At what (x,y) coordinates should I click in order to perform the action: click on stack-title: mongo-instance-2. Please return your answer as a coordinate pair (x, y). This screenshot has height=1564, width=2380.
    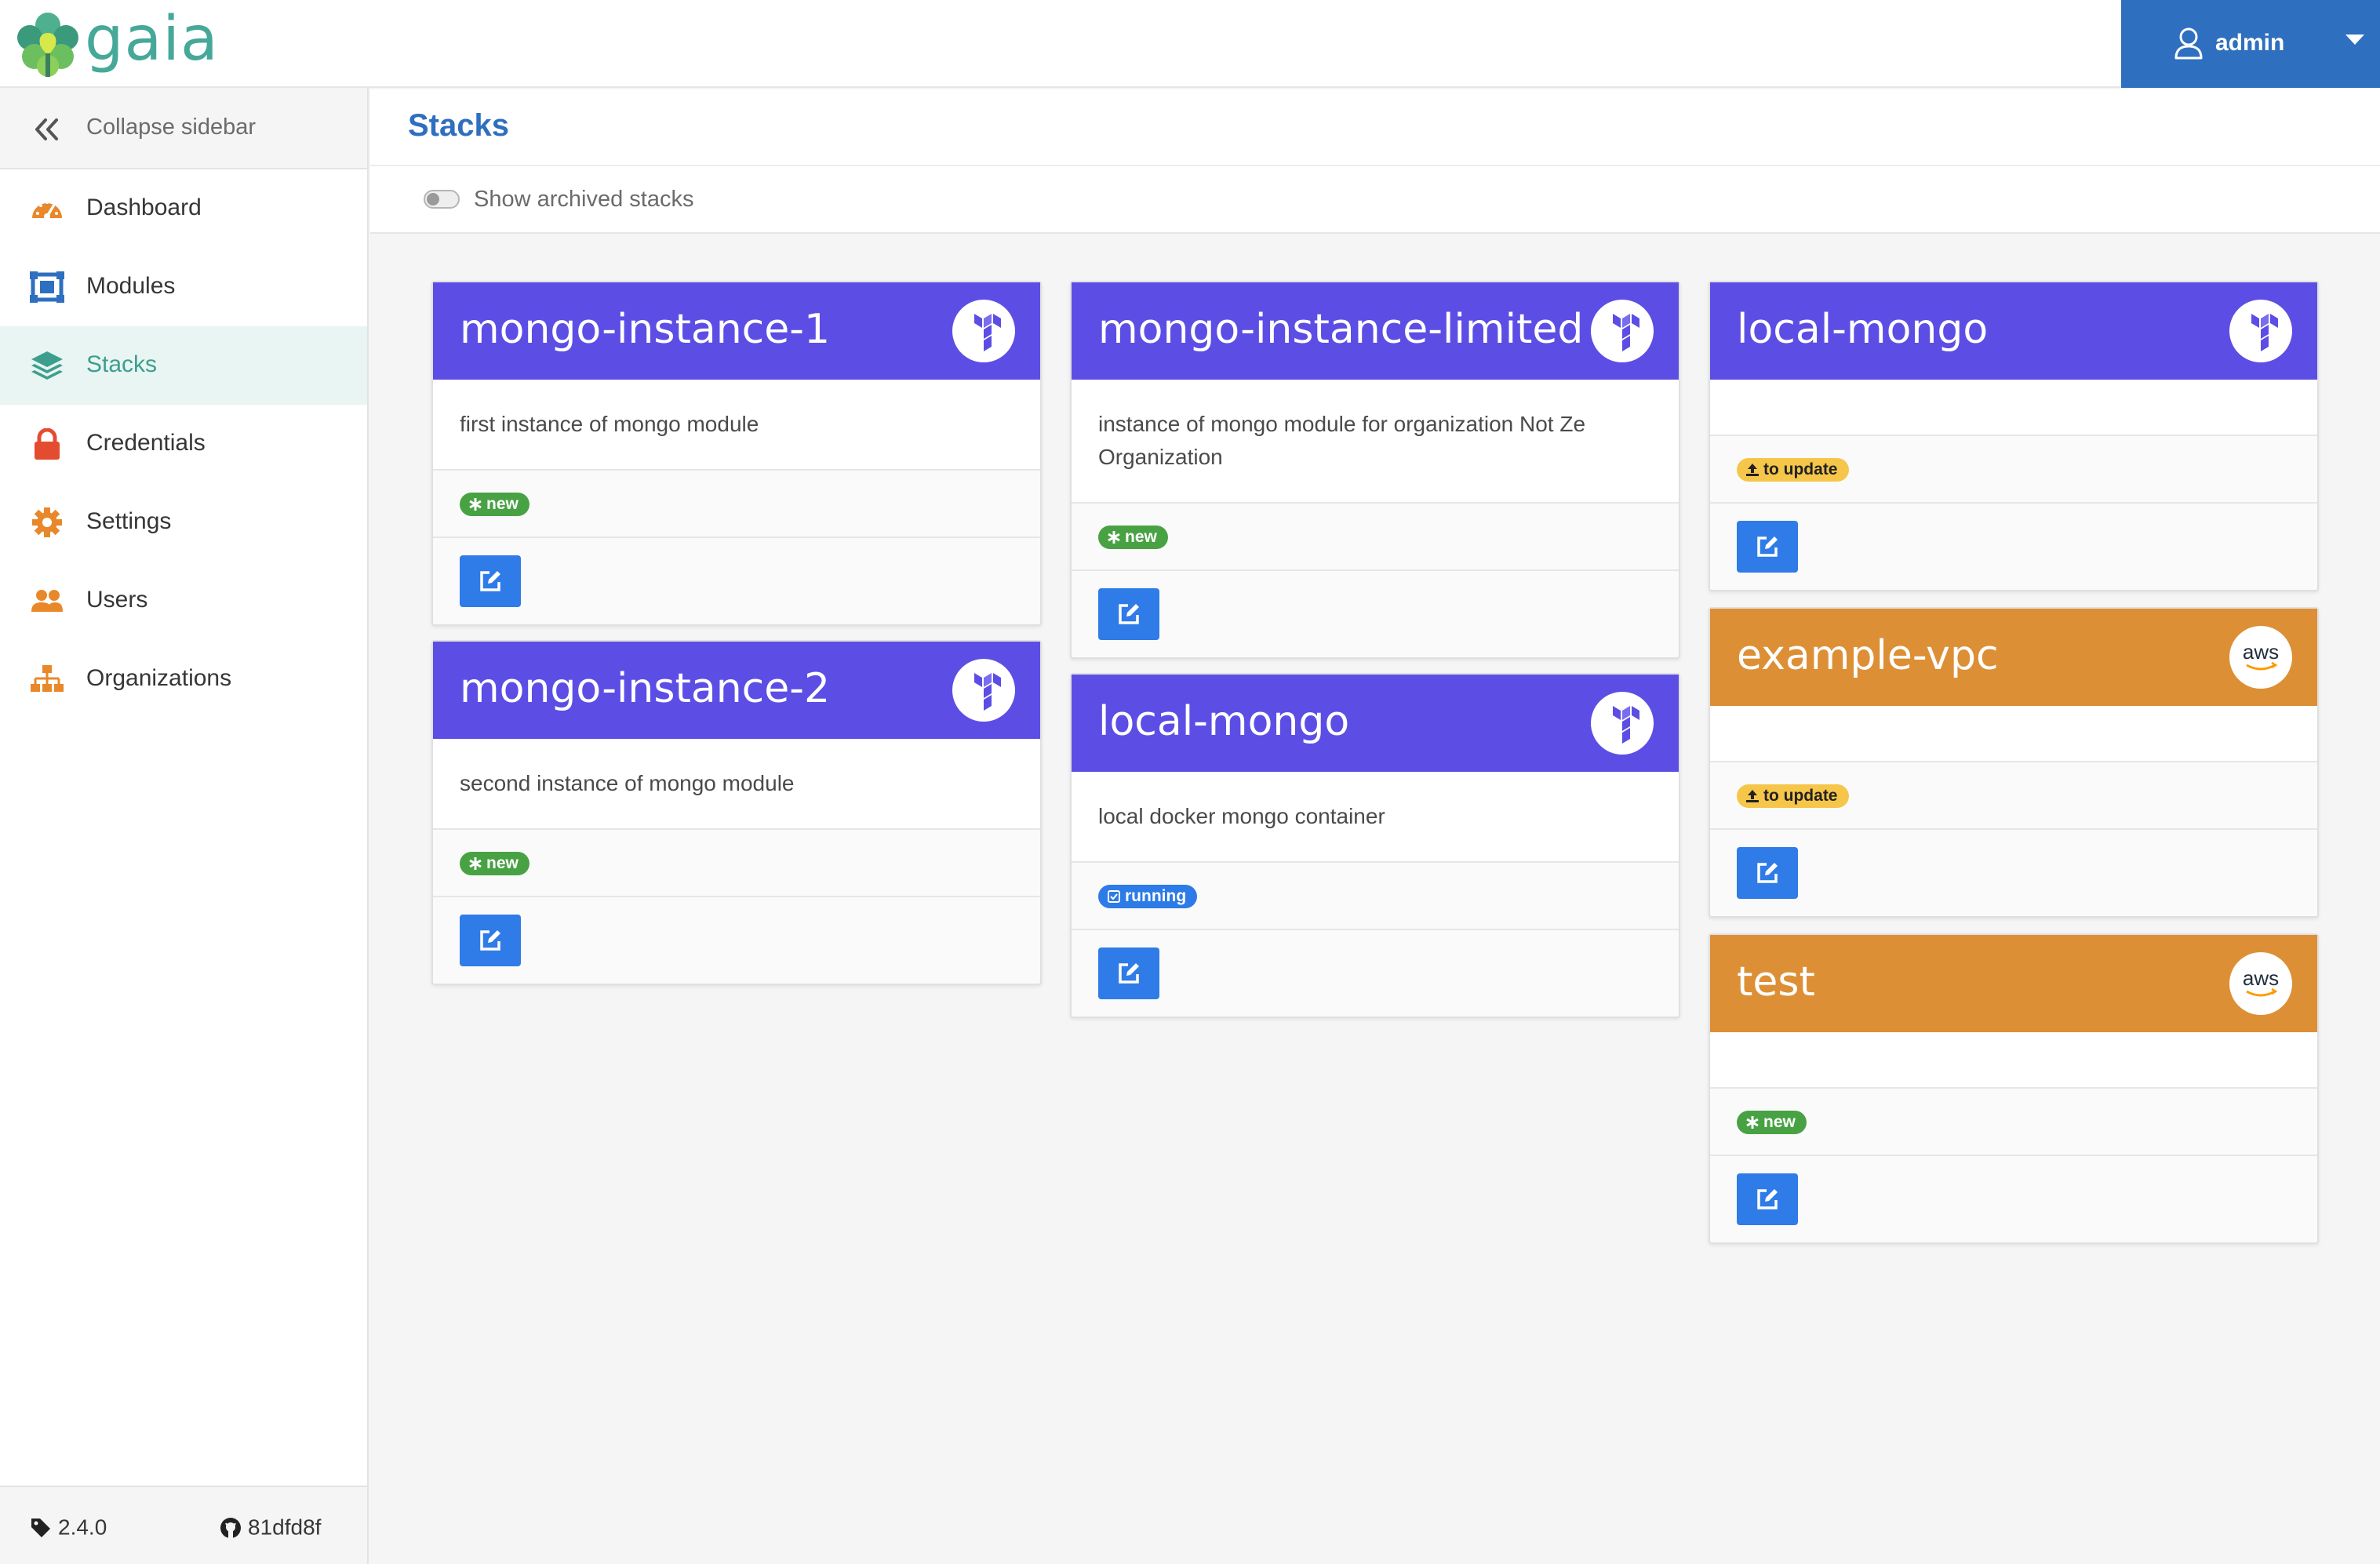
    Looking at the image, I should click on (645, 688).